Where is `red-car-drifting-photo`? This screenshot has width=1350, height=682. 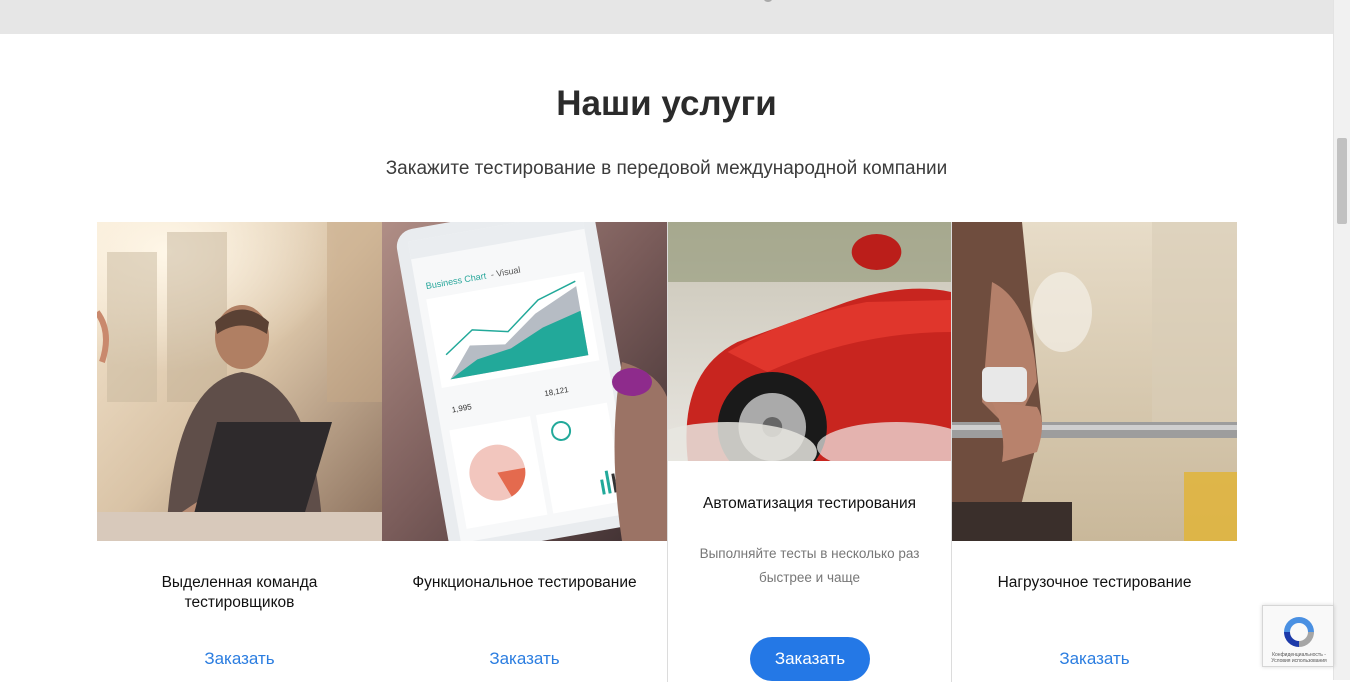 red-car-drifting-photo is located at coordinates (809, 341).